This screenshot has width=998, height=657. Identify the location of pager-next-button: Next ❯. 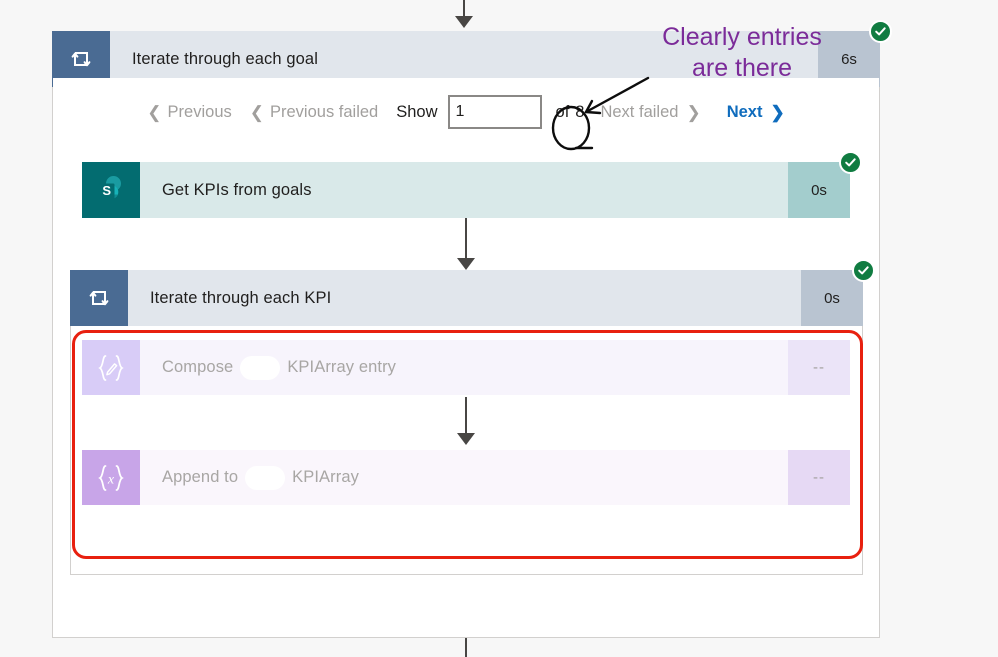
(756, 112).